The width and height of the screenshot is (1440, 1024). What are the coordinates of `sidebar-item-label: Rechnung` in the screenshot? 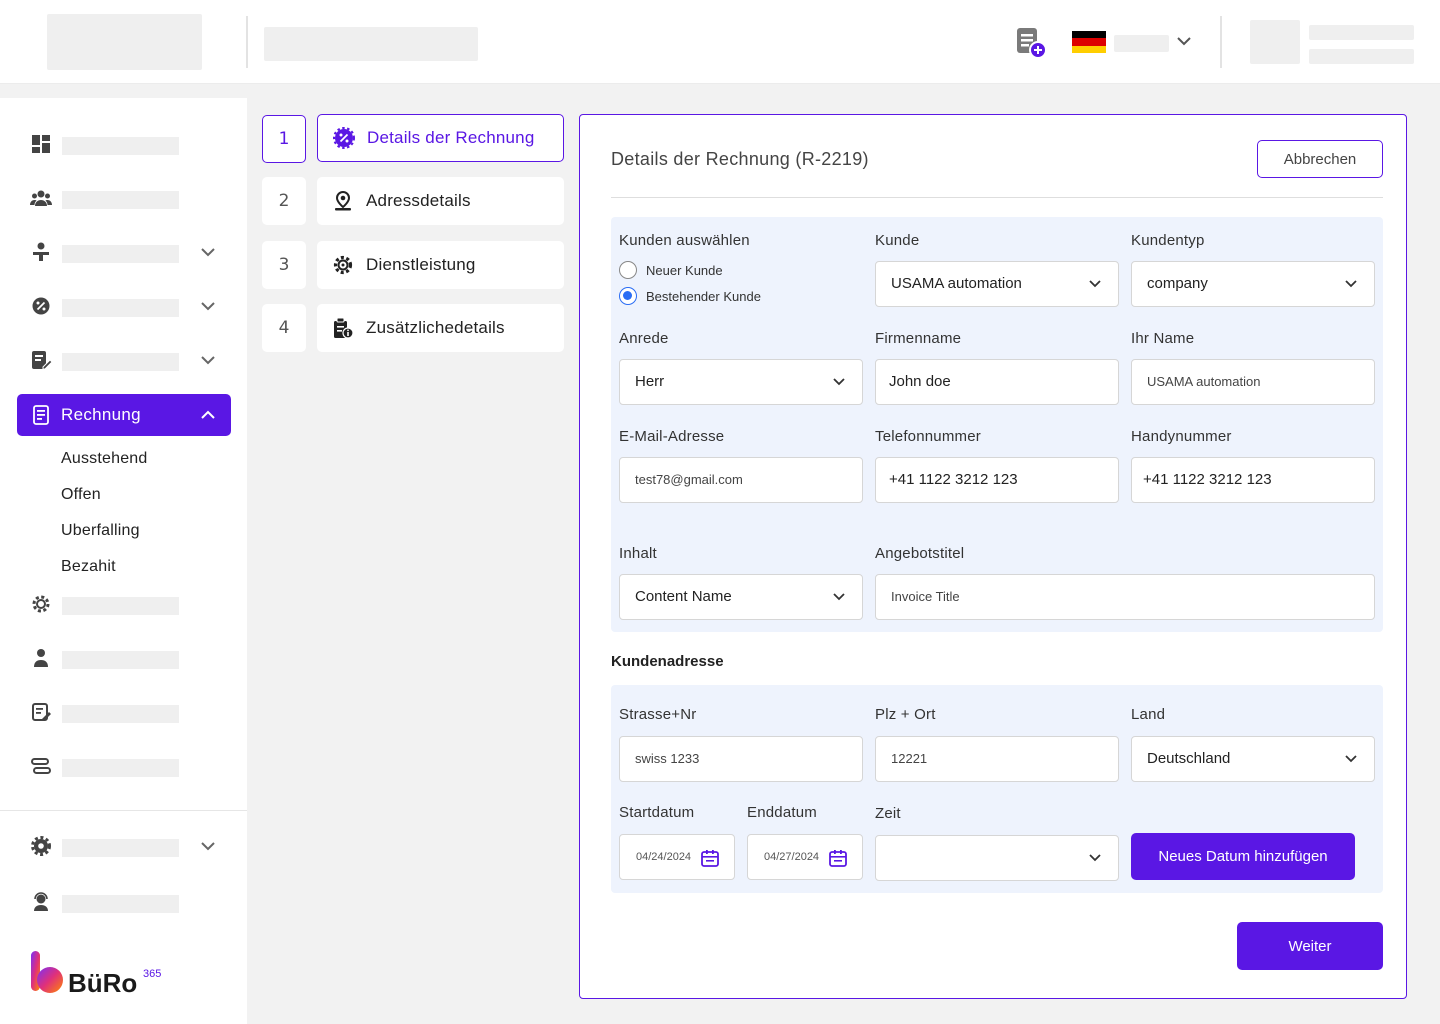 It's located at (101, 414).